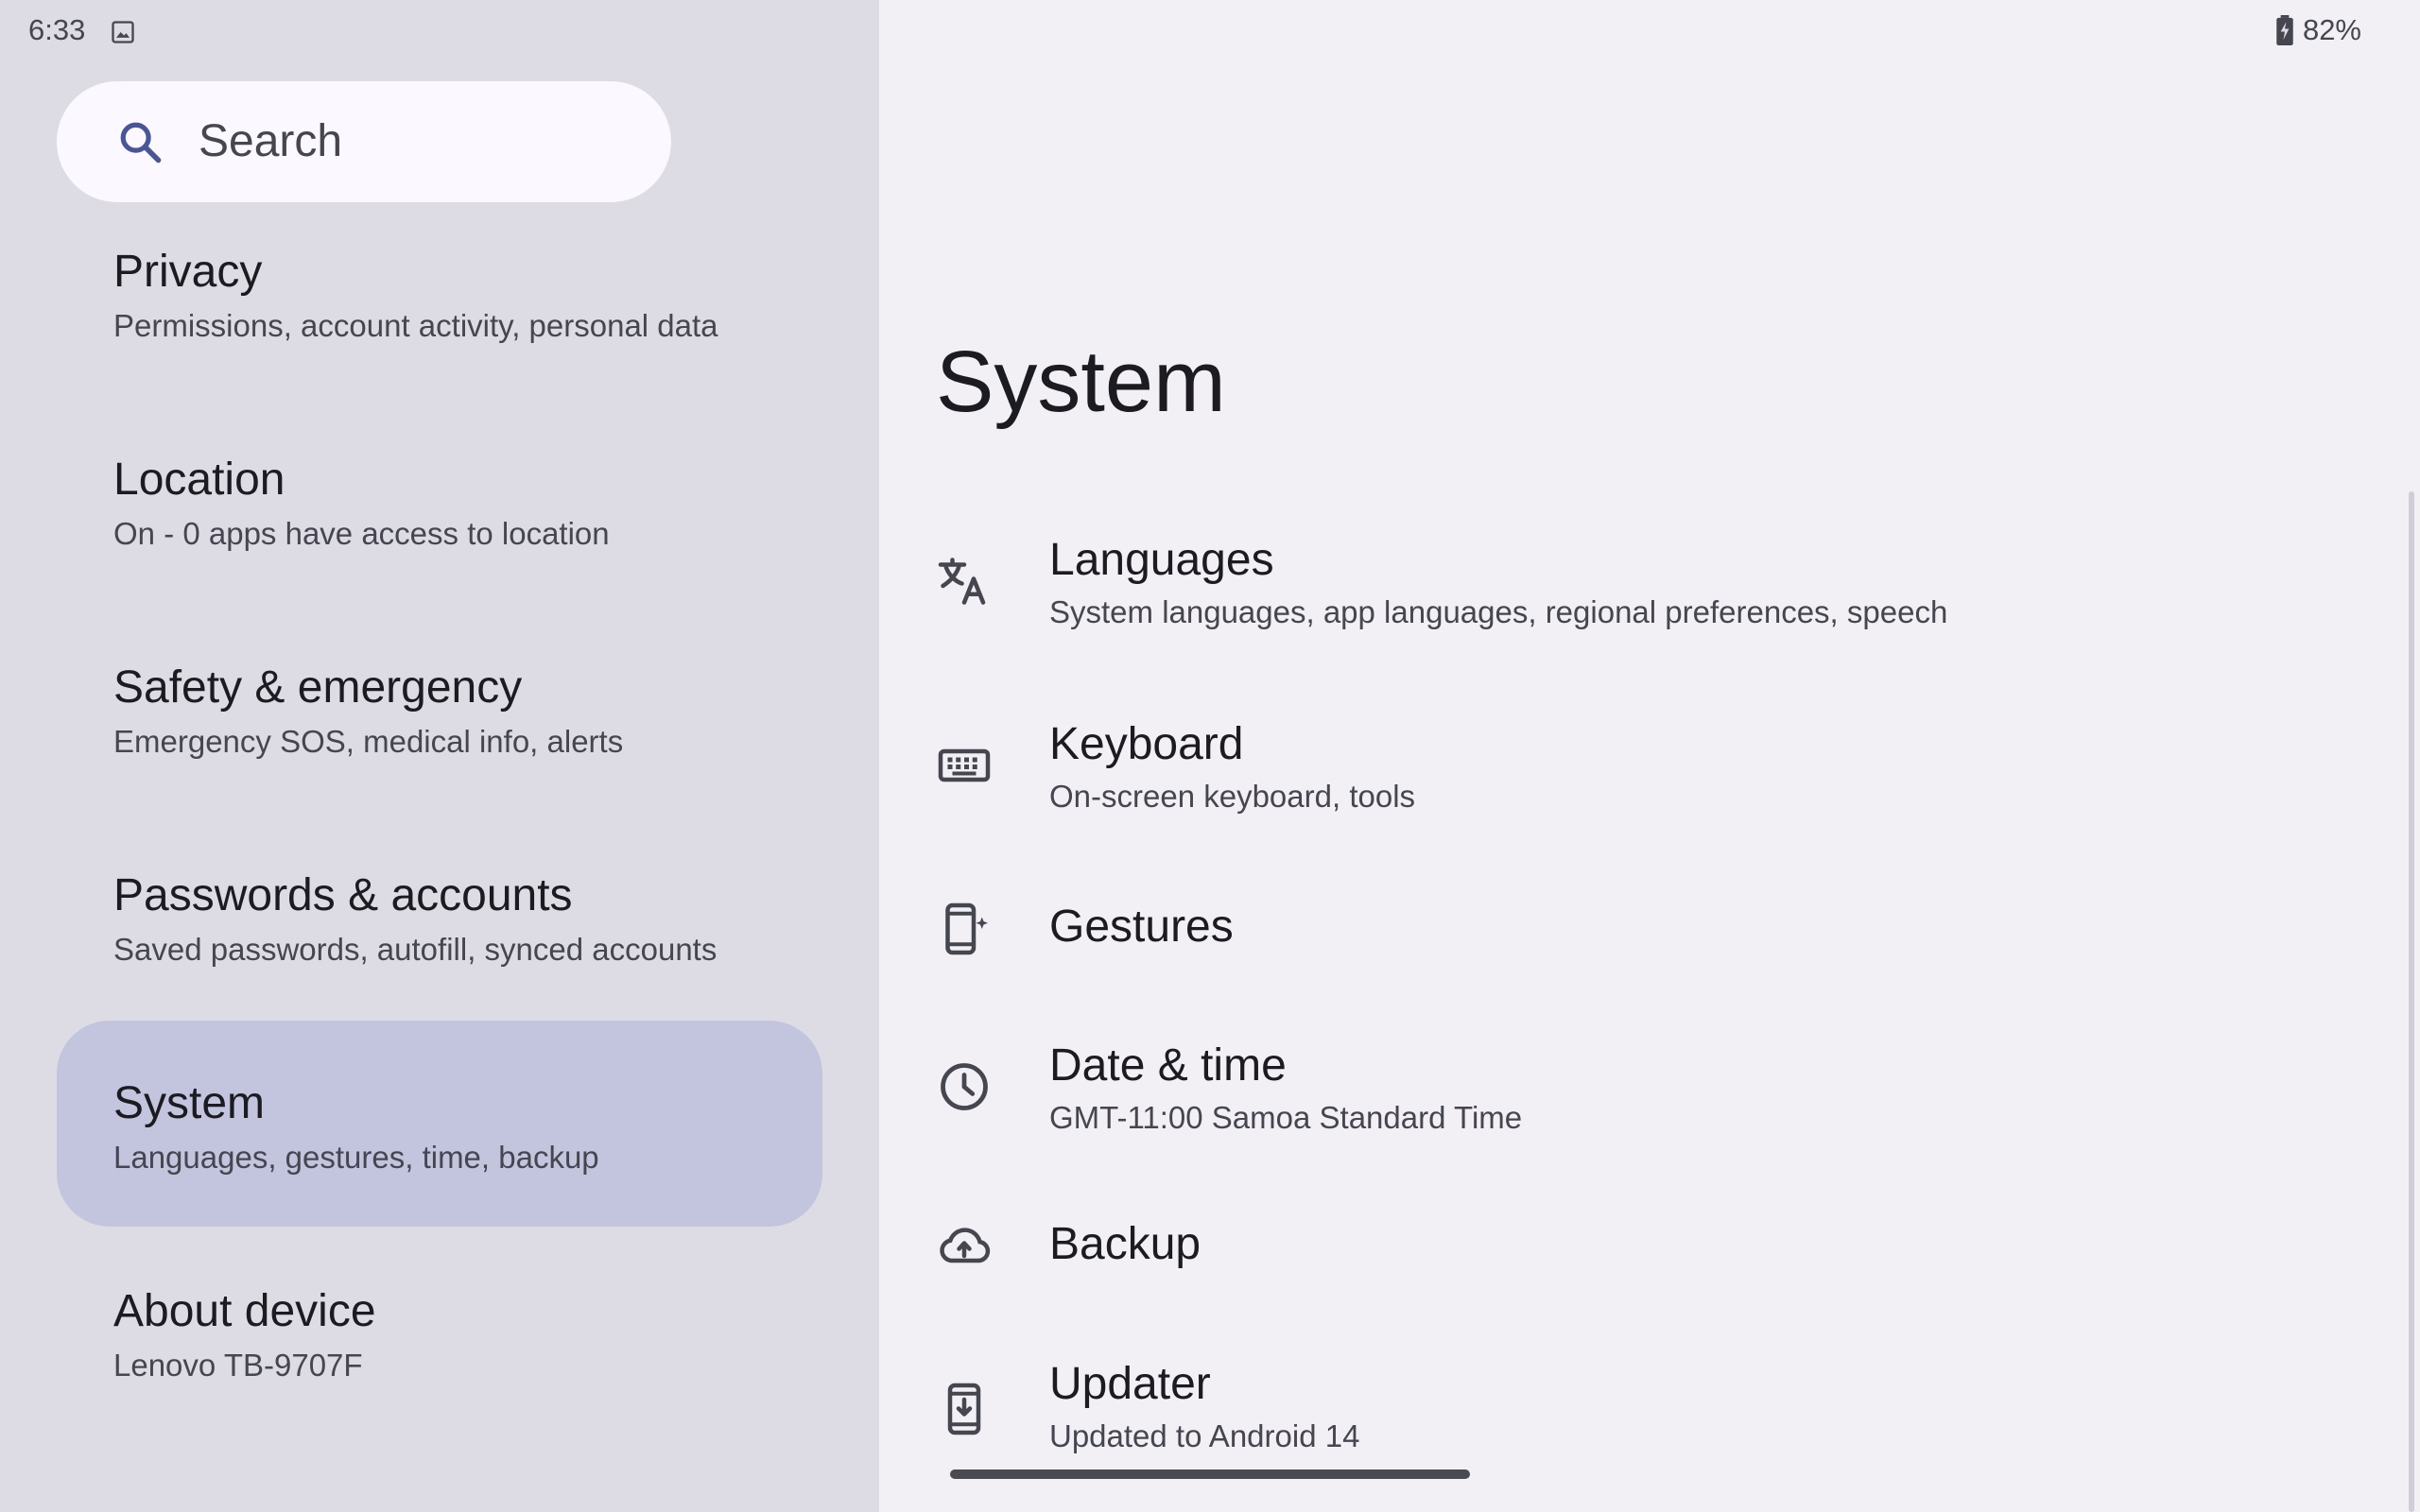 The width and height of the screenshot is (2420, 1512). What do you see at coordinates (1161, 560) in the screenshot?
I see `setting-title: Languages` at bounding box center [1161, 560].